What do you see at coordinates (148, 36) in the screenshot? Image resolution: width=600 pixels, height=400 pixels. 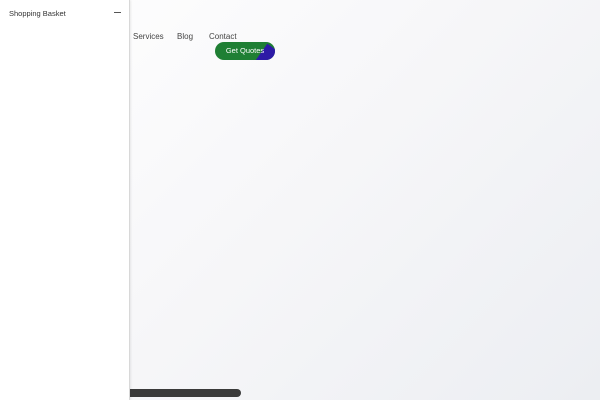 I see `nav-link-services: Services` at bounding box center [148, 36].